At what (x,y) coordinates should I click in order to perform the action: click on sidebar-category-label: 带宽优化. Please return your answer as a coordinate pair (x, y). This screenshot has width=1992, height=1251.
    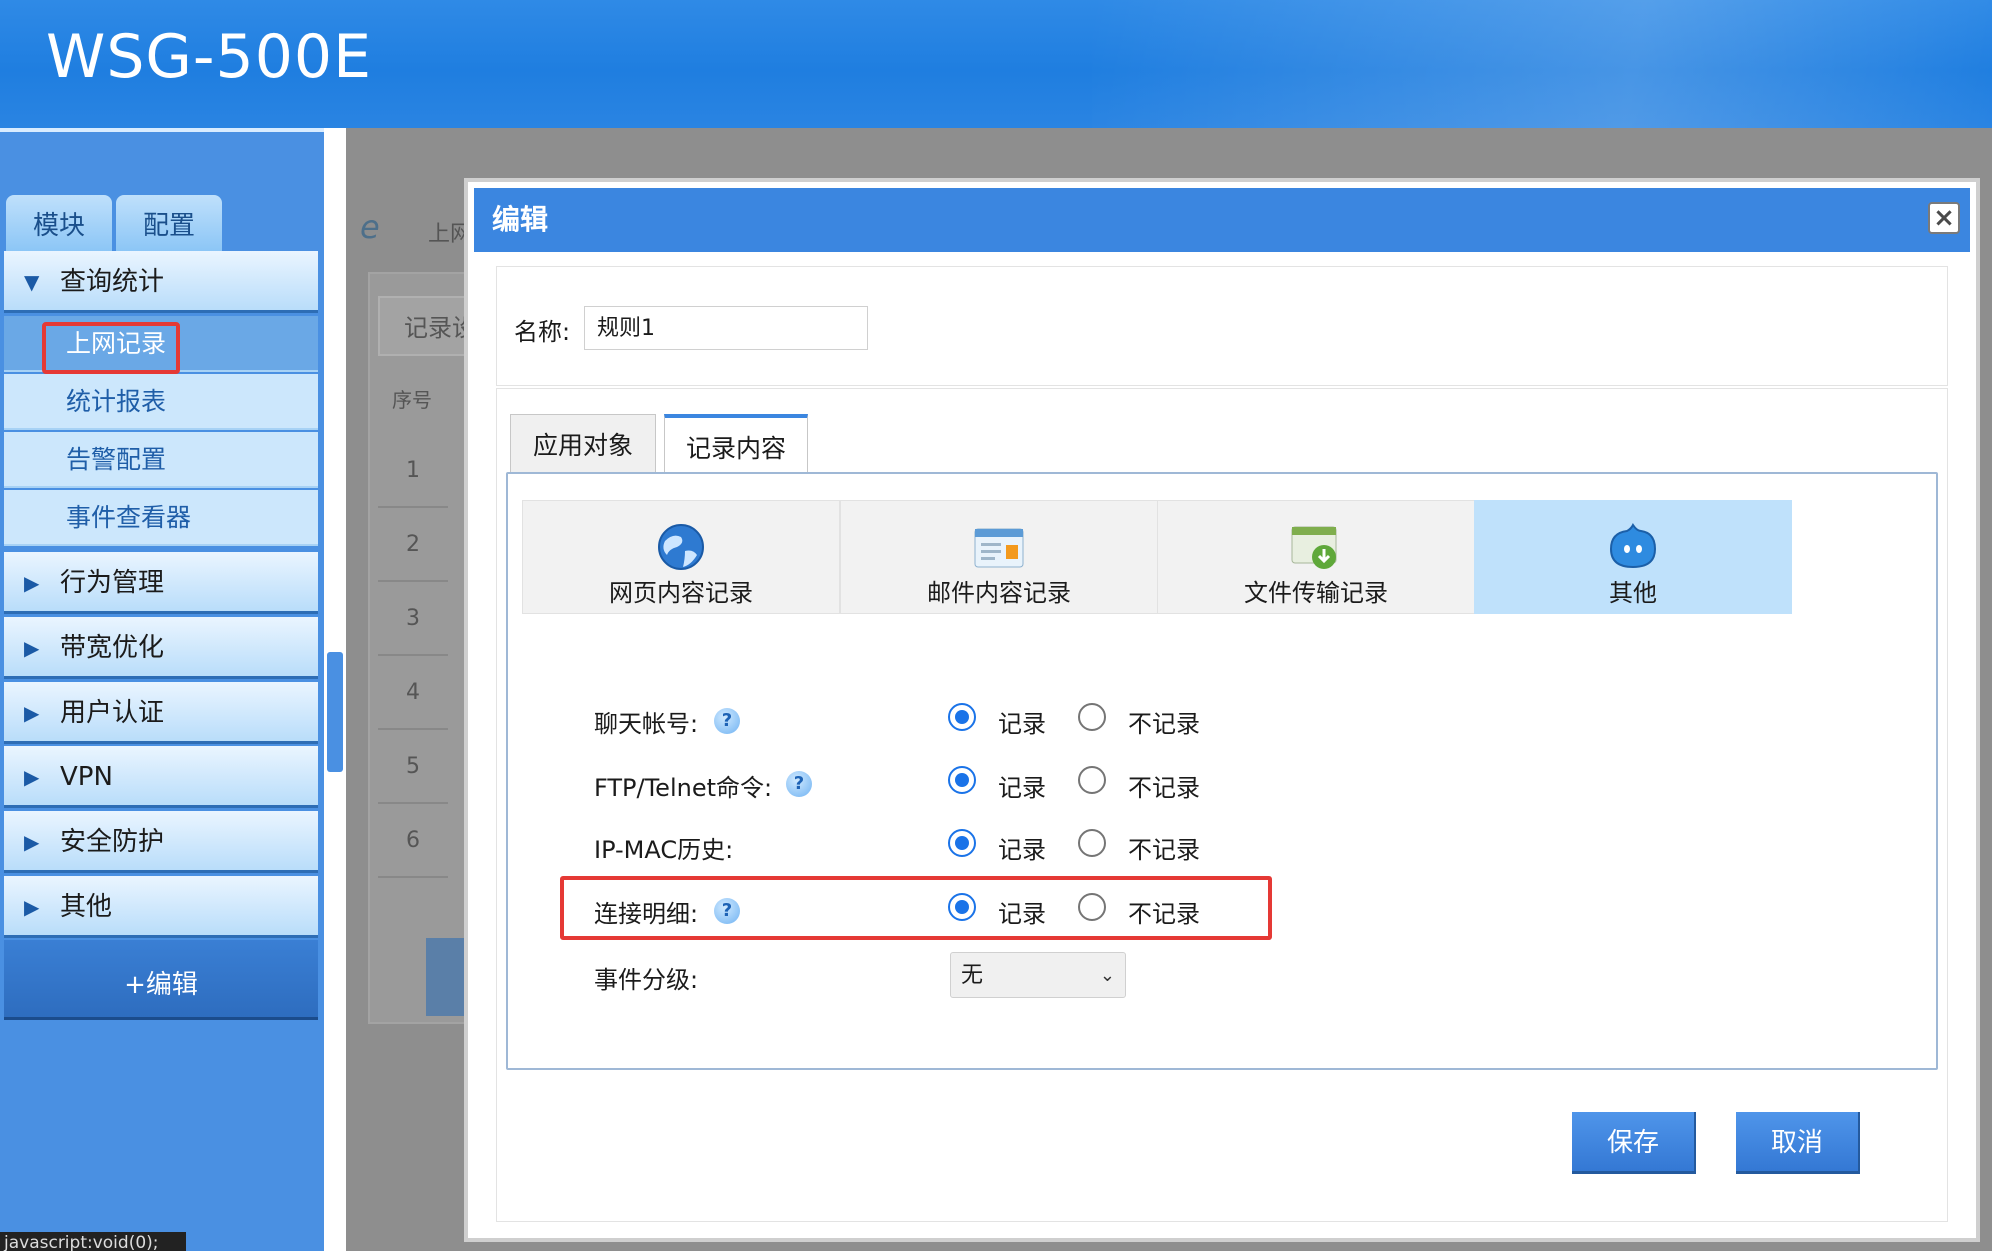
    Looking at the image, I should click on (112, 648).